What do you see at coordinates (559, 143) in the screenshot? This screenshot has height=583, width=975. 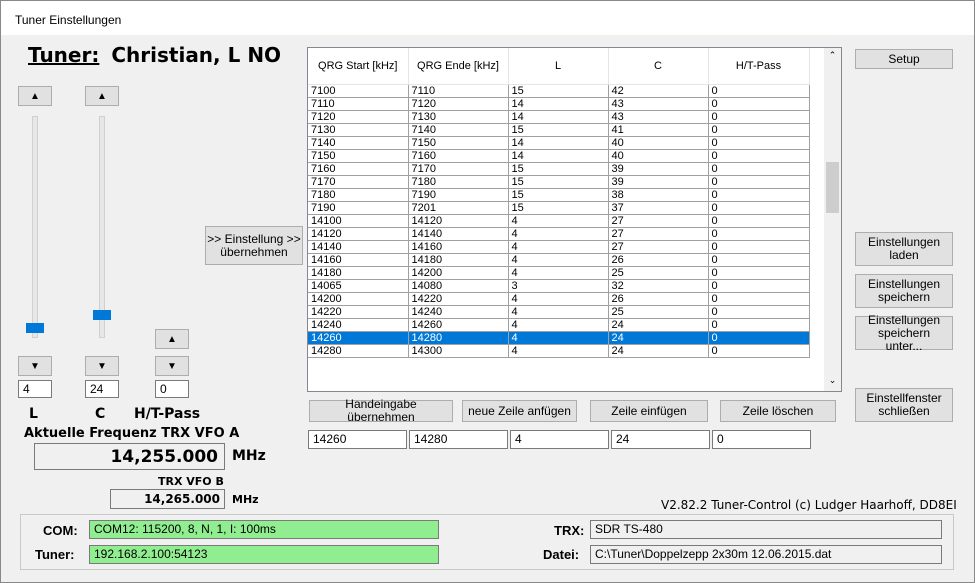 I see `table-row: 7140 7150 14 40 0` at bounding box center [559, 143].